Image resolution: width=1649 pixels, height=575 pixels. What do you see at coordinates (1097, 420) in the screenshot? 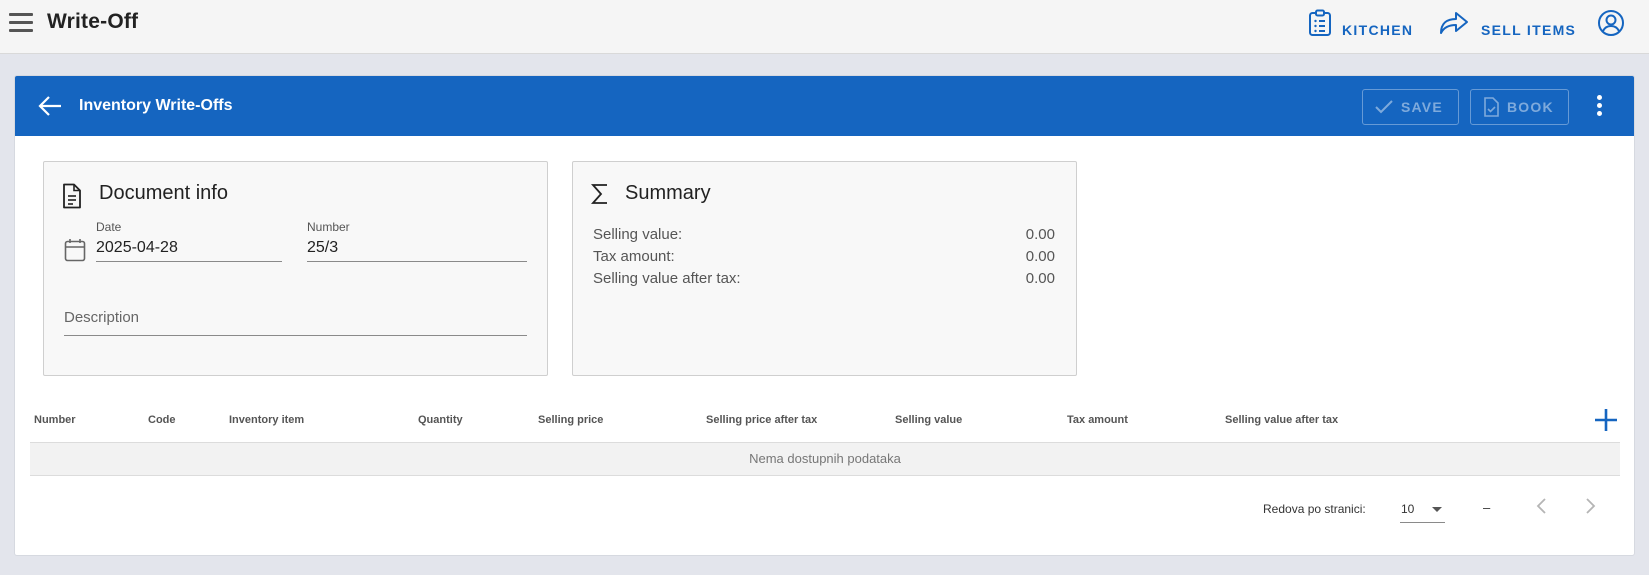
I see `column-header-tax-amount: Tax amount` at bounding box center [1097, 420].